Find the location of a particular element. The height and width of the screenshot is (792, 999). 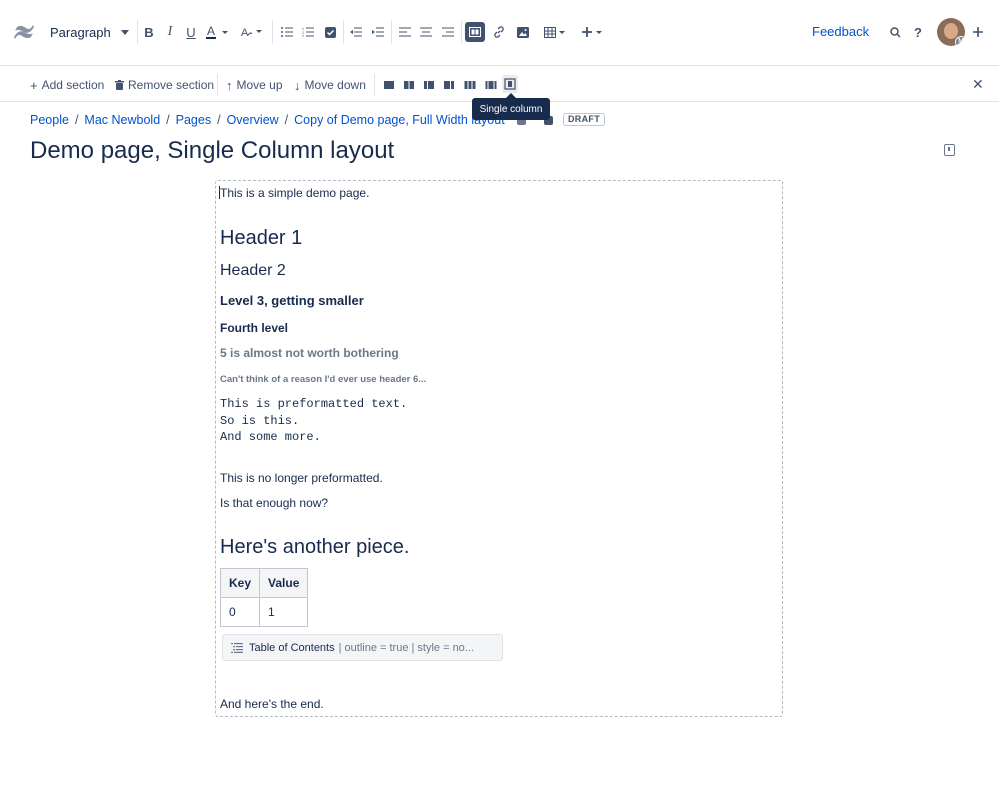

search-button is located at coordinates (895, 32).